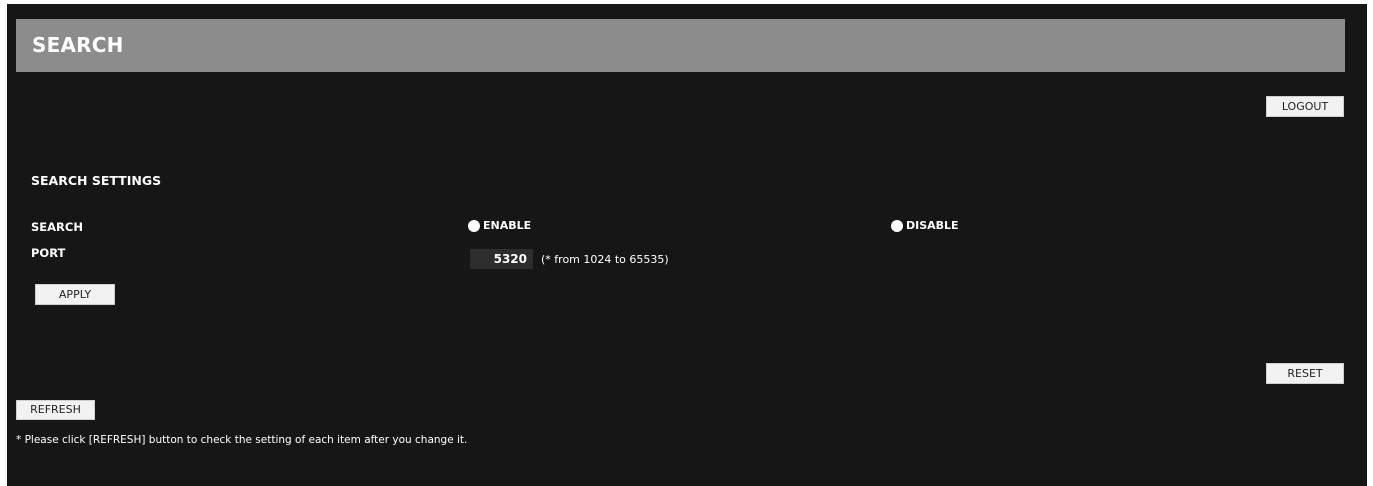 The width and height of the screenshot is (1373, 486). I want to click on refresh-button: REFRESH, so click(55, 410).